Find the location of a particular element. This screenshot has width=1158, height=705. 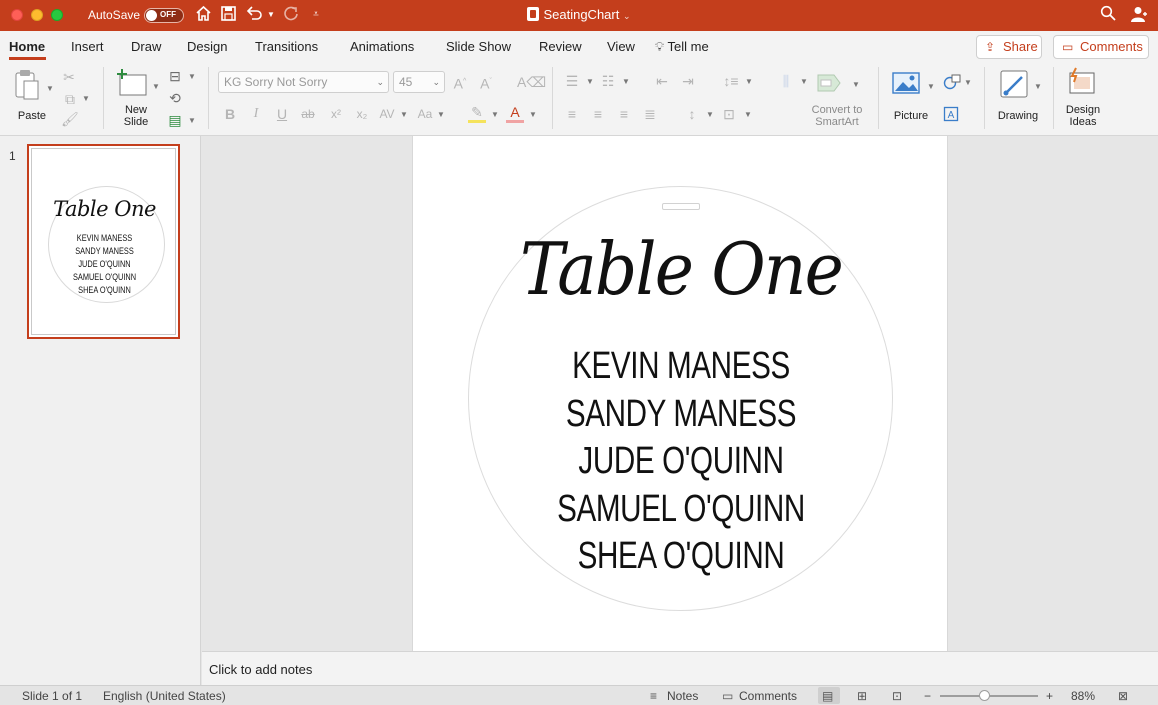

font-color-icon: A is located at coordinates (515, 113).